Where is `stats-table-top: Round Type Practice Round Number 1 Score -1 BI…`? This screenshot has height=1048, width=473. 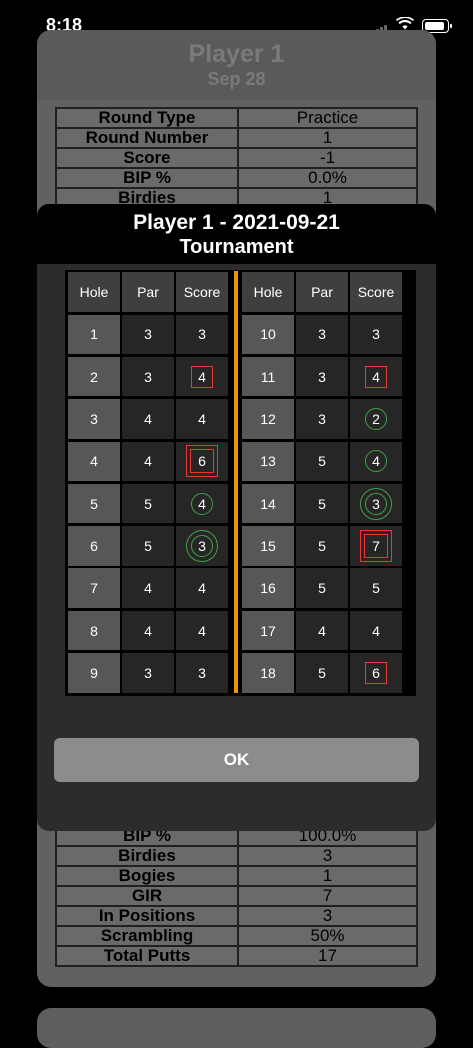
stats-table-top: Round Type Practice Round Number 1 Score -1 BI… is located at coordinates (236, 158).